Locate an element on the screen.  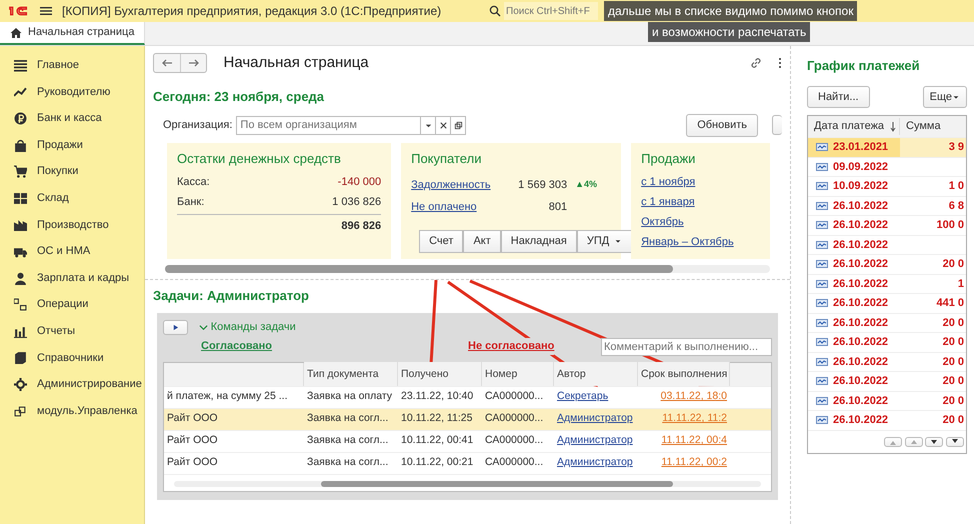
sidebar-item: Банк и касса is located at coordinates (72, 118).